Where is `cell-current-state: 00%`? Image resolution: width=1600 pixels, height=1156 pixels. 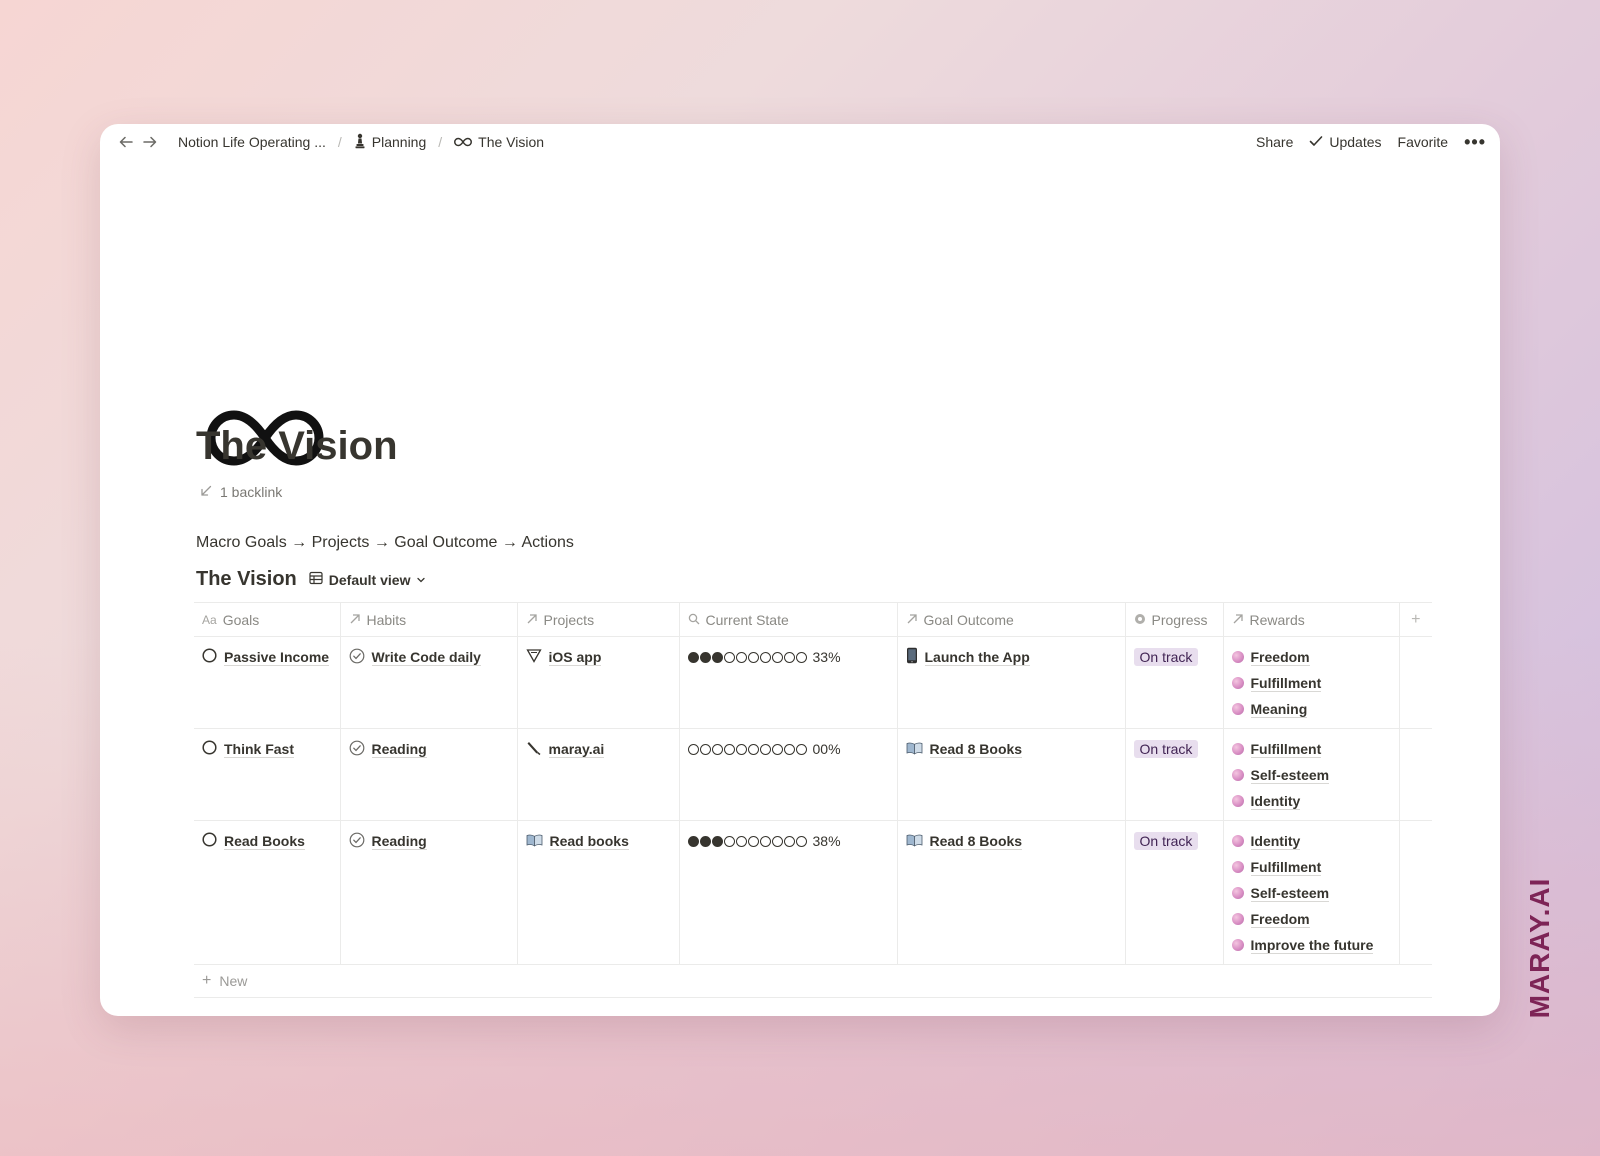
cell-current-state: 00% is located at coordinates (787, 774).